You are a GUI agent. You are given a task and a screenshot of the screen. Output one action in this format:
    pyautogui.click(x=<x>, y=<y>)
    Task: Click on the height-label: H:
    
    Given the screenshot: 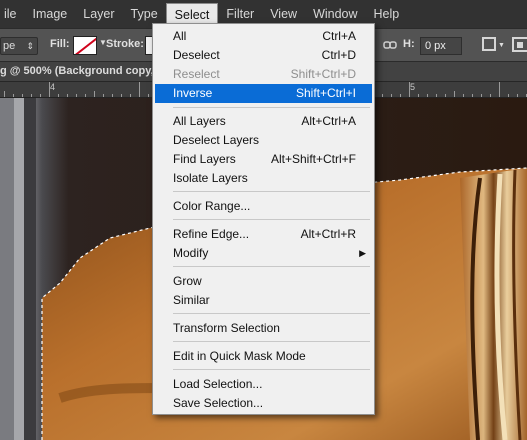 What is the action you would take?
    pyautogui.click(x=409, y=44)
    